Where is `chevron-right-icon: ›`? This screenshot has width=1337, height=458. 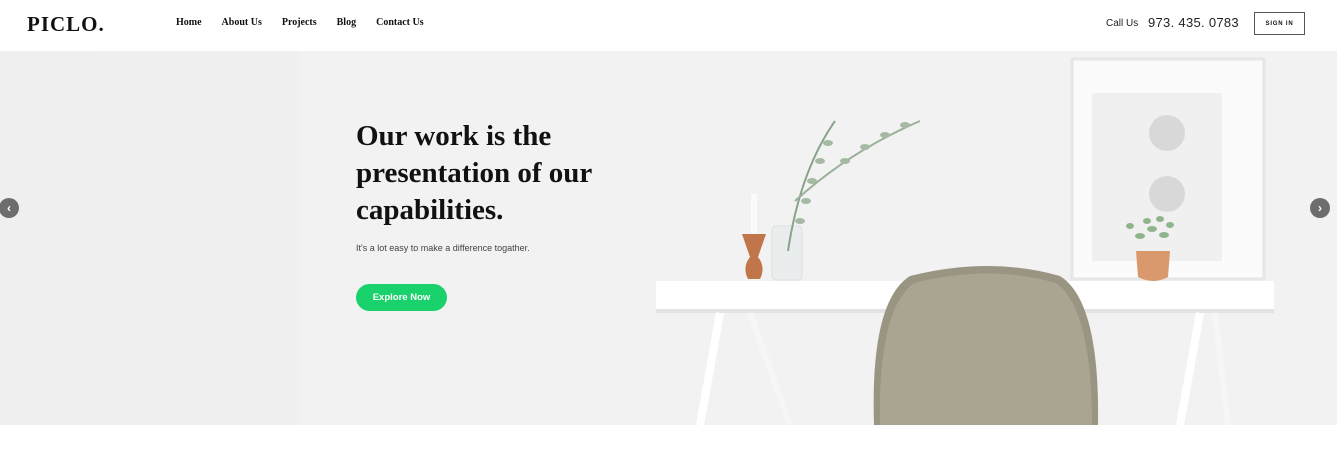
chevron-right-icon: › is located at coordinates (1320, 208).